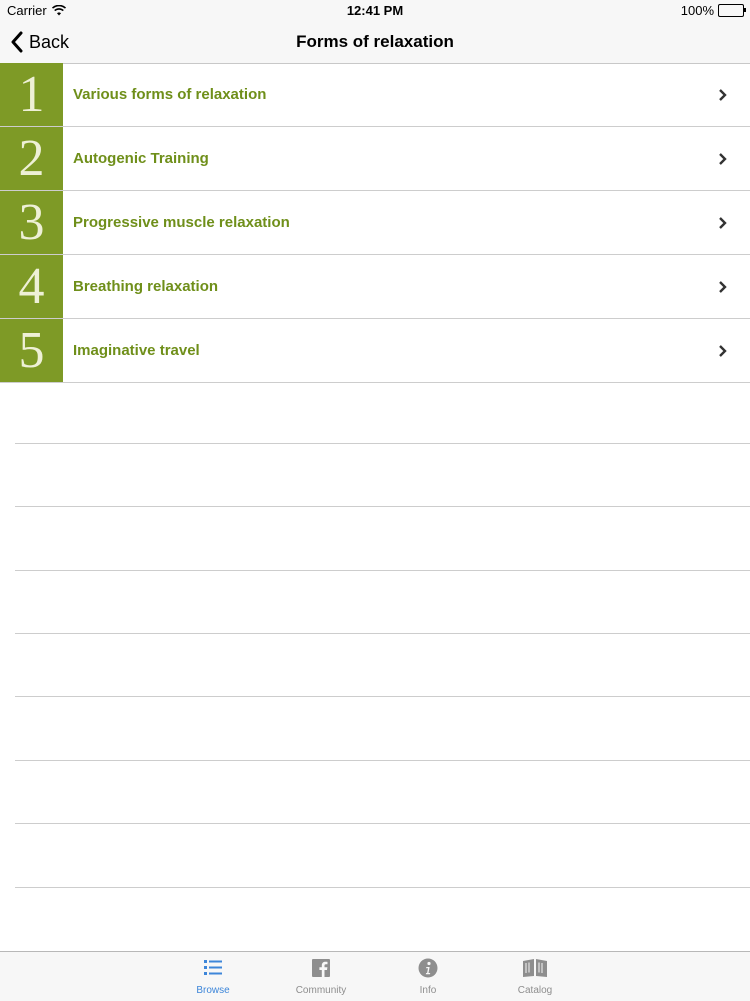  Describe the element at coordinates (321, 968) in the screenshot. I see `facebook-icon` at that location.